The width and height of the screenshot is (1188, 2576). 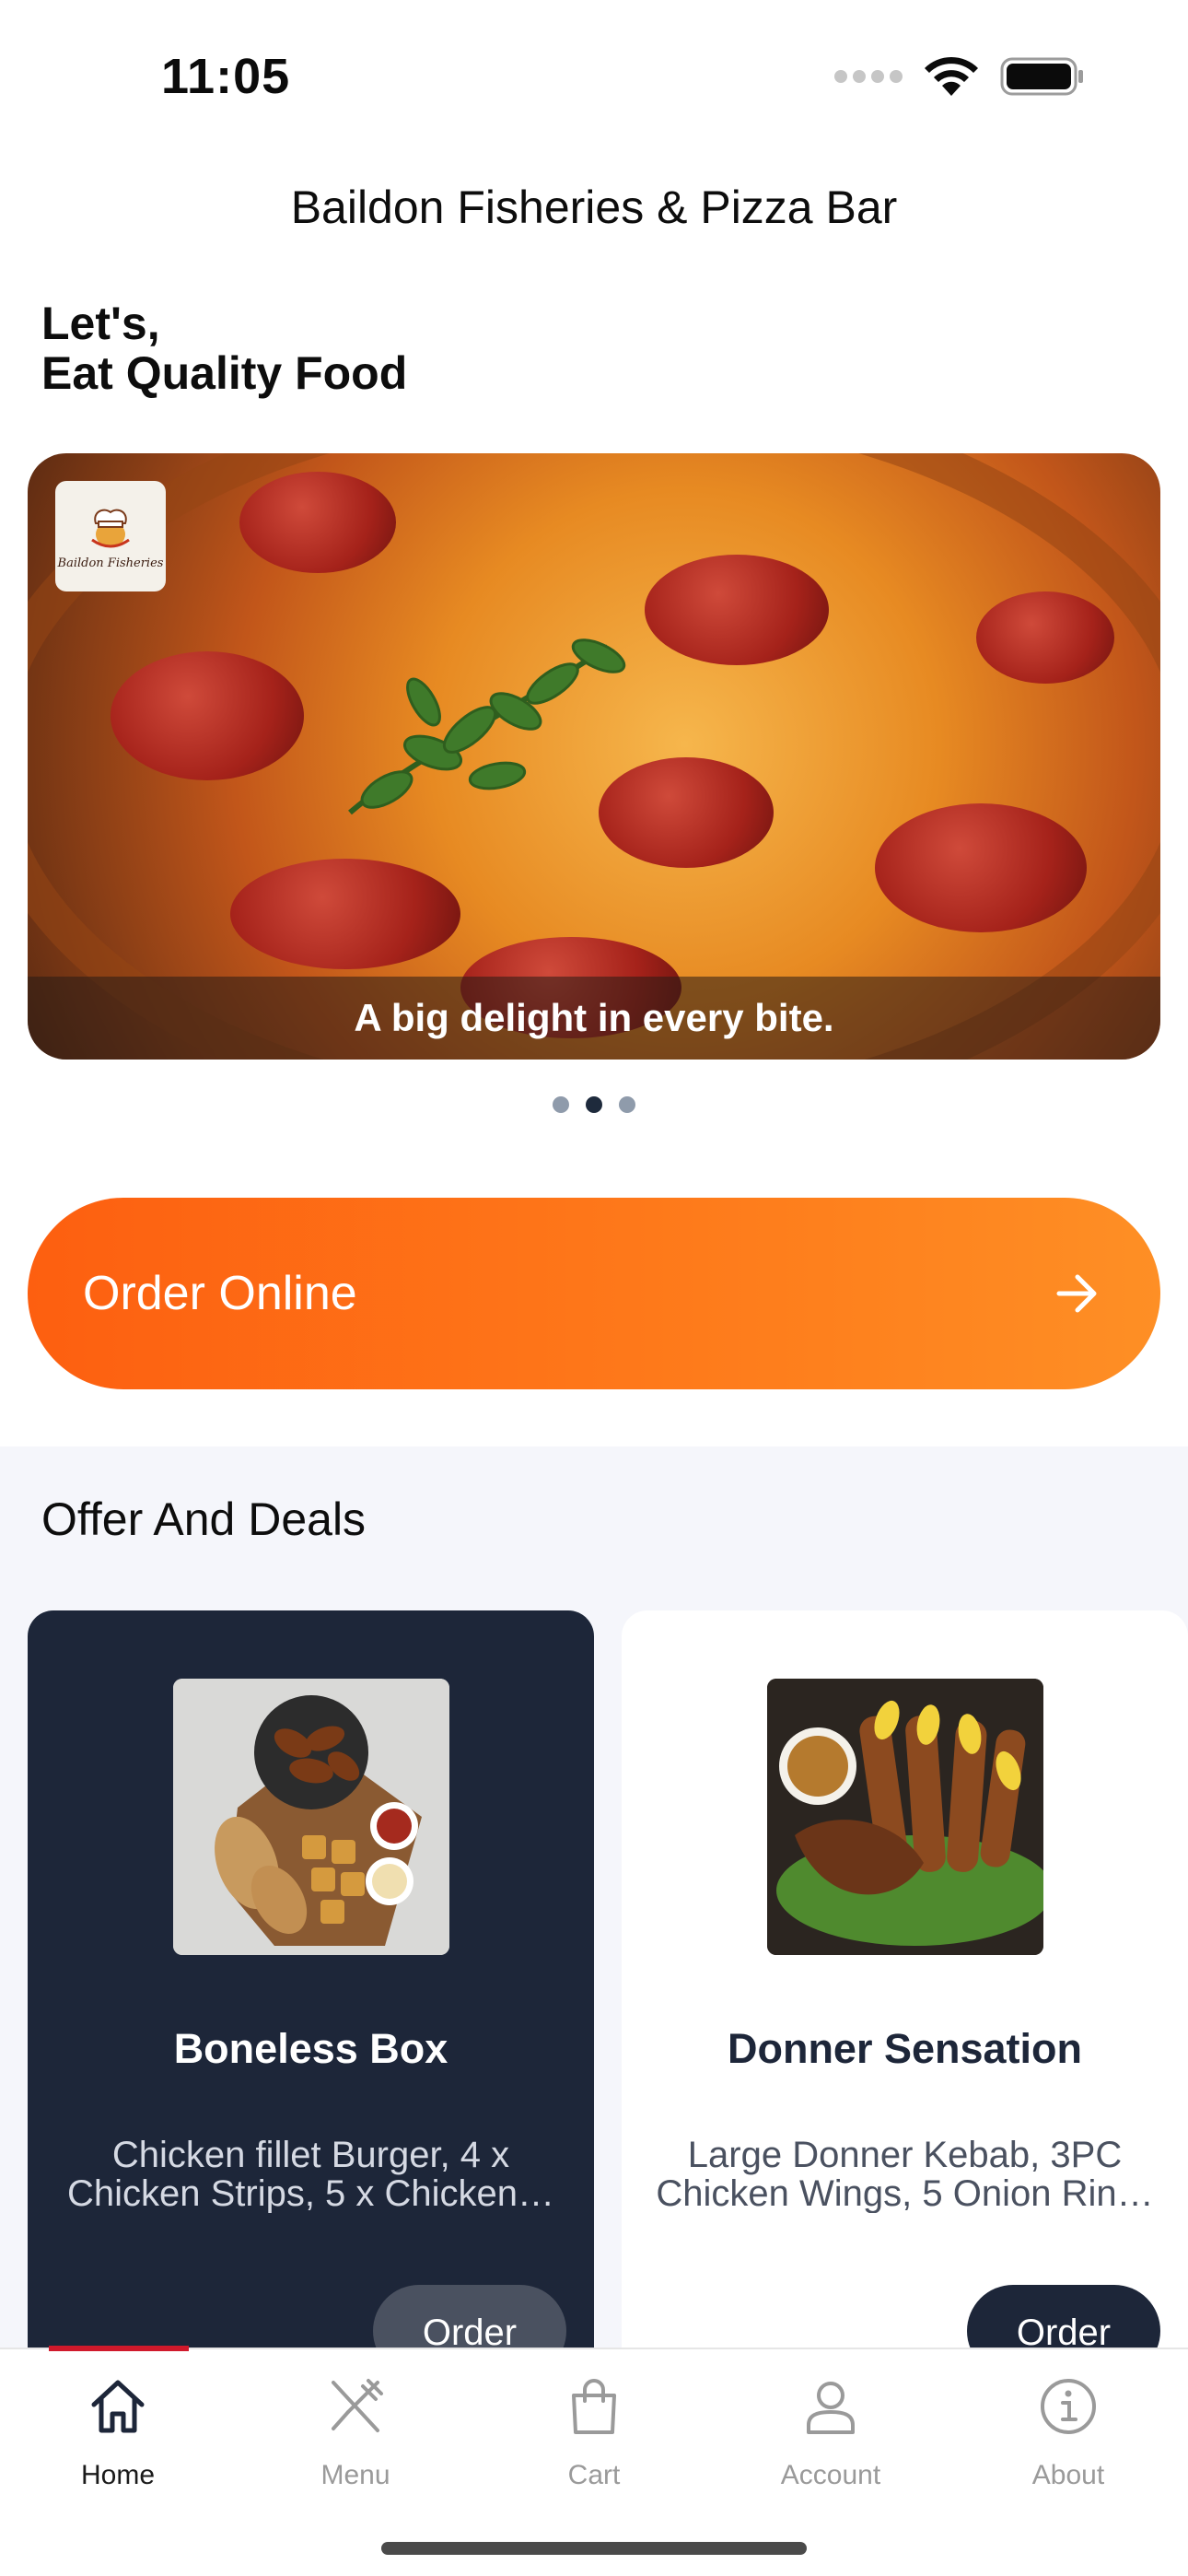 I want to click on home-icon, so click(x=118, y=2406).